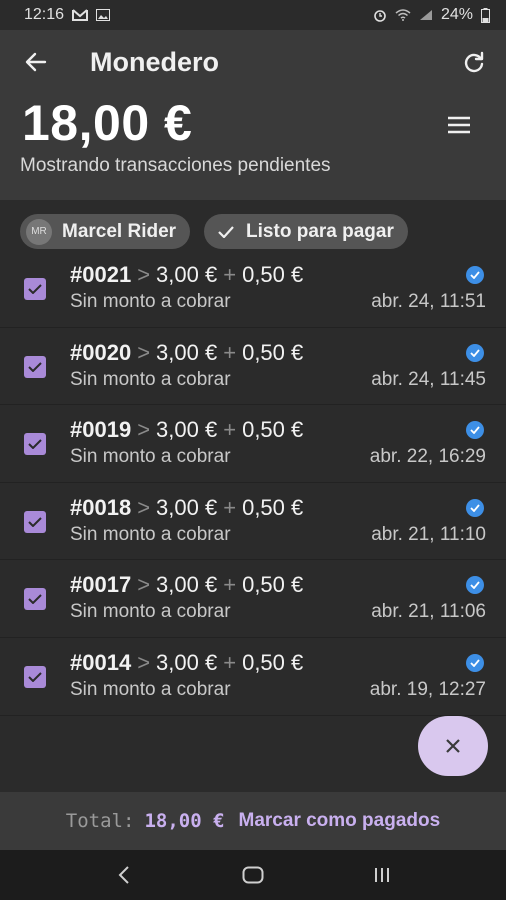  I want to click on transaction-id: #0020, so click(101, 352).